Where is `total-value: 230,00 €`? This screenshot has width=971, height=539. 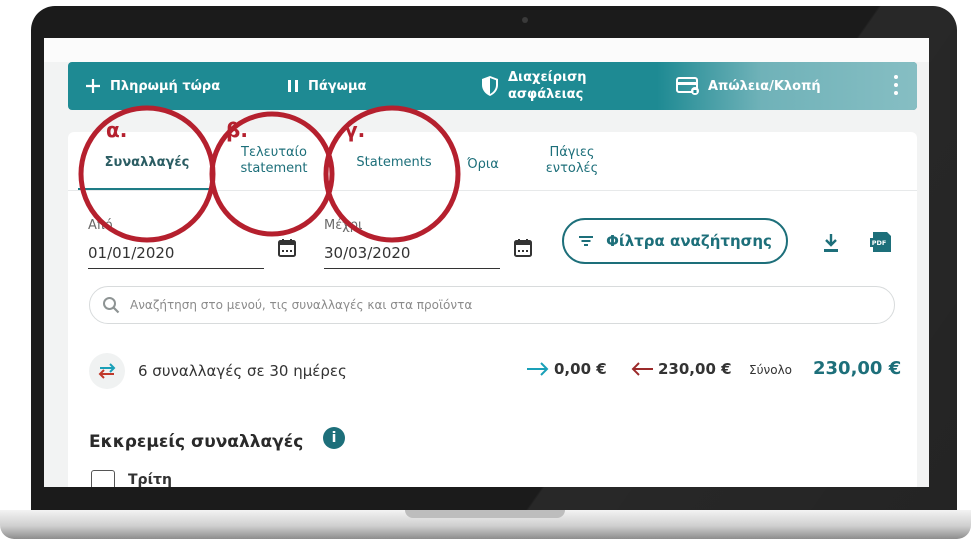 total-value: 230,00 € is located at coordinates (857, 368).